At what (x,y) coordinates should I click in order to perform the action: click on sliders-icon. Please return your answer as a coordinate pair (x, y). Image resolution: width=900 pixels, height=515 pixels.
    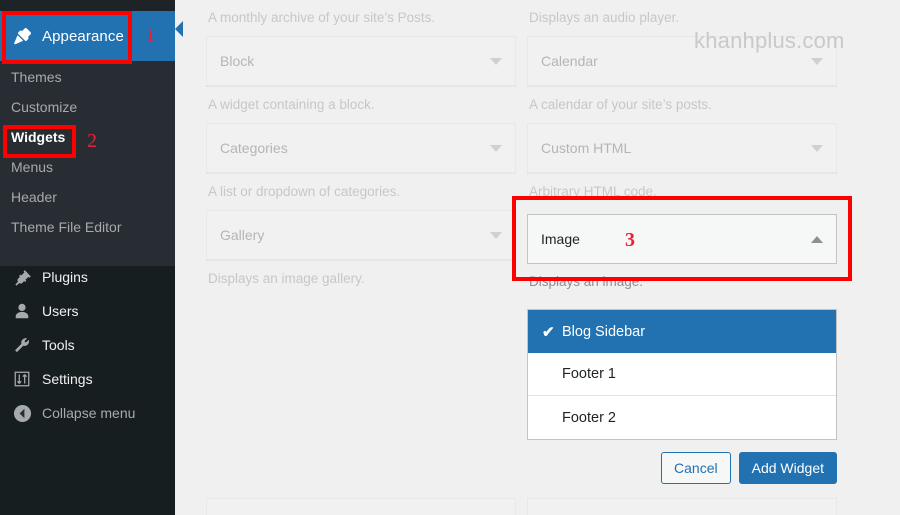
    Looking at the image, I should click on (22, 379).